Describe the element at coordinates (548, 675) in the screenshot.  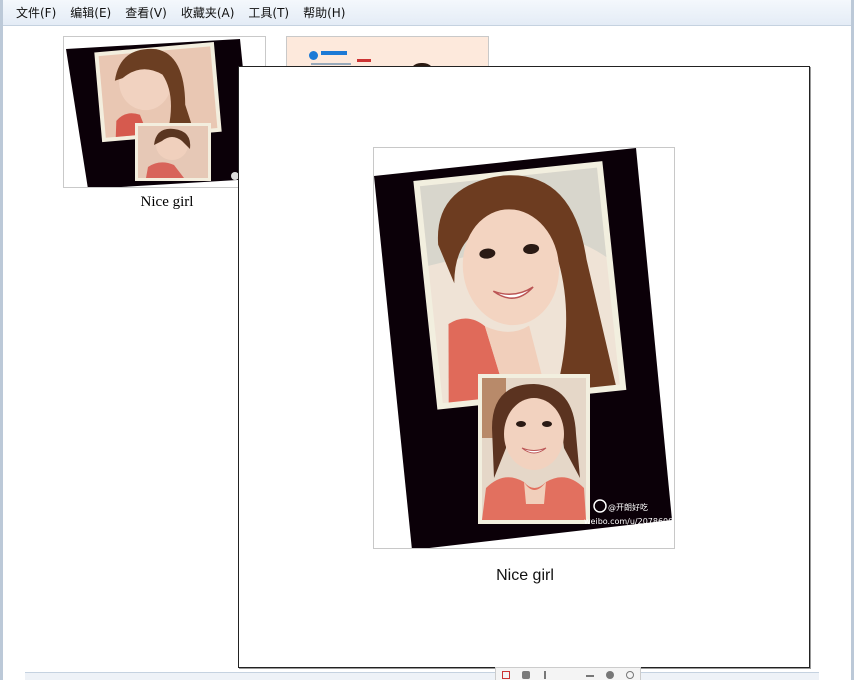
I see `arrow-icon` at that location.